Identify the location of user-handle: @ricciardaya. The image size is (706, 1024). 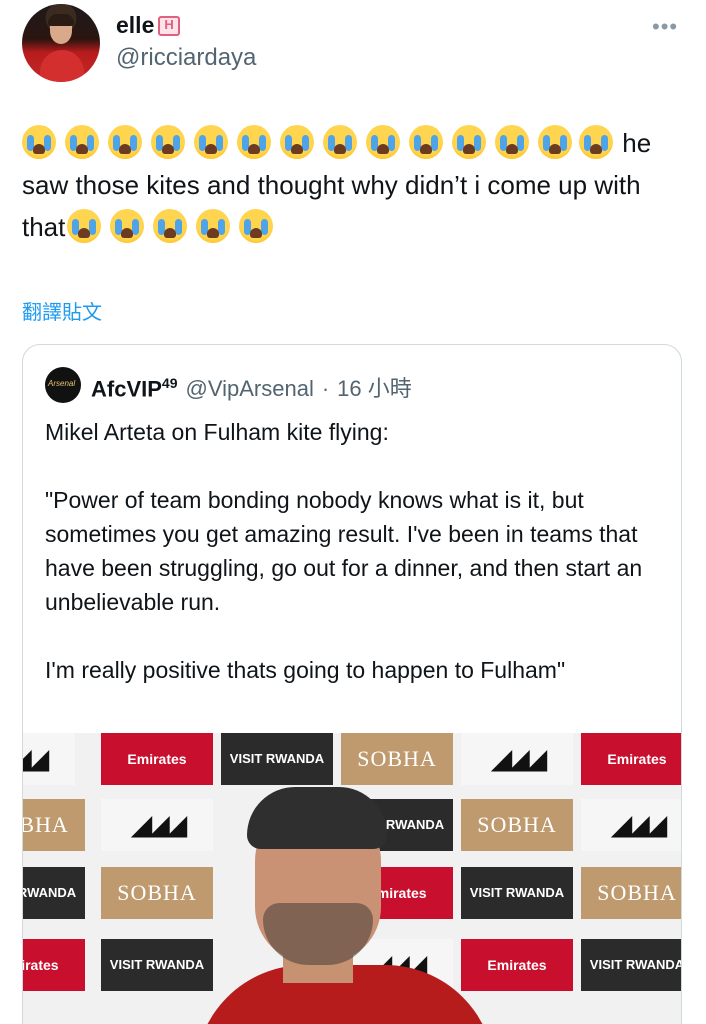
(186, 58).